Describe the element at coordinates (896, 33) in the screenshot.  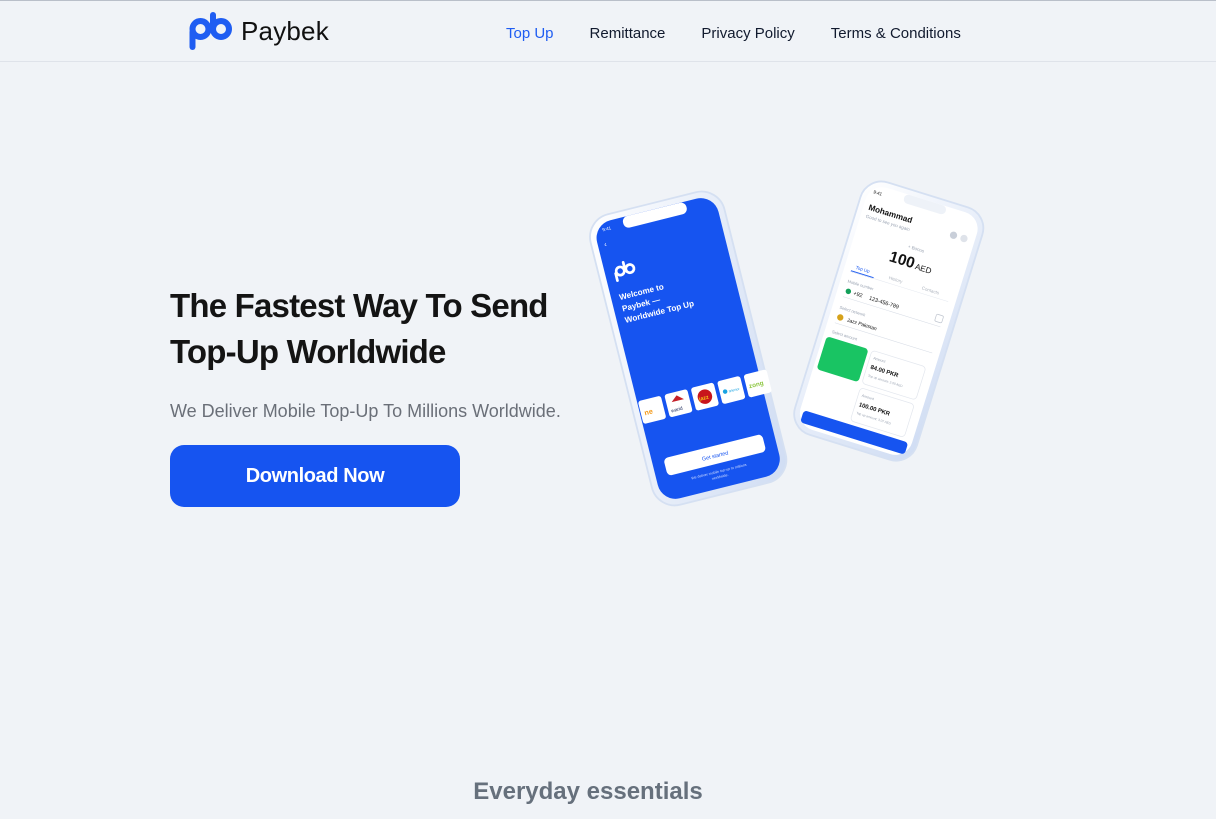
I see `nav-terms-conditions: Terms & Conditions` at that location.